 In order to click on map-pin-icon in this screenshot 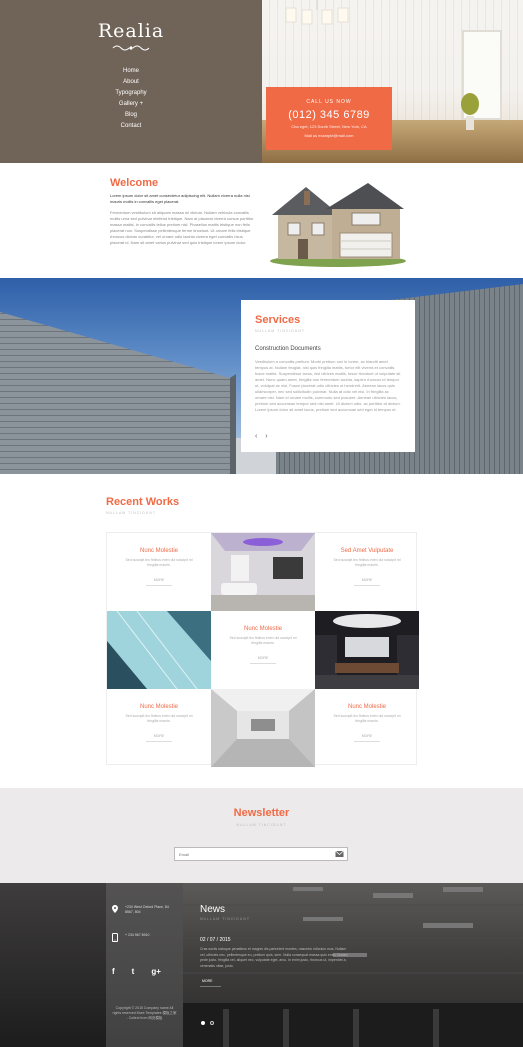, I will do `click(115, 909)`.